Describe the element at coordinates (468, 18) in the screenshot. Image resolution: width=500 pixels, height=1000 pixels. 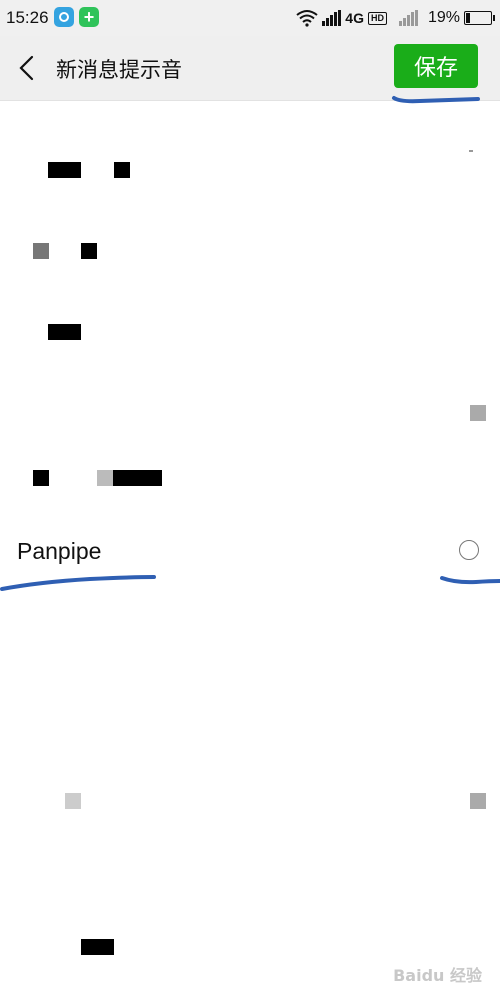
I see `battery-fill` at that location.